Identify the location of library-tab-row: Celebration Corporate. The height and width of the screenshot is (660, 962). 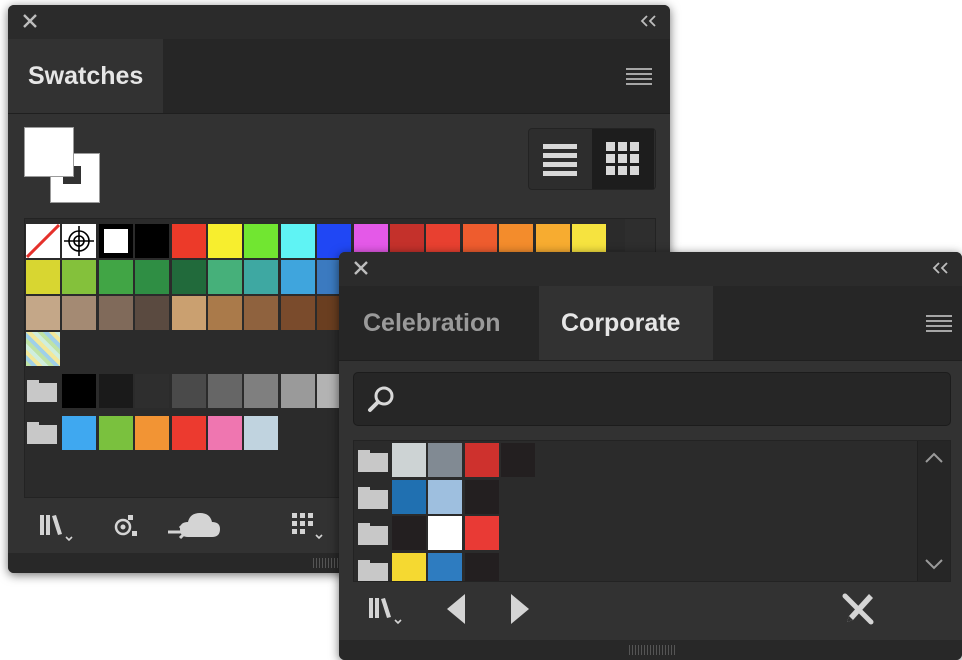
(650, 323).